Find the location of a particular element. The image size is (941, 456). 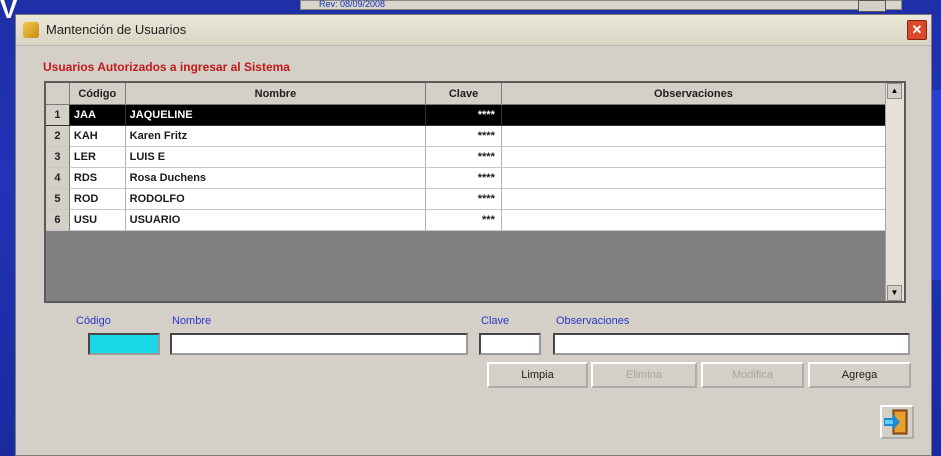

cell-codigo: ROD is located at coordinates (97, 199).